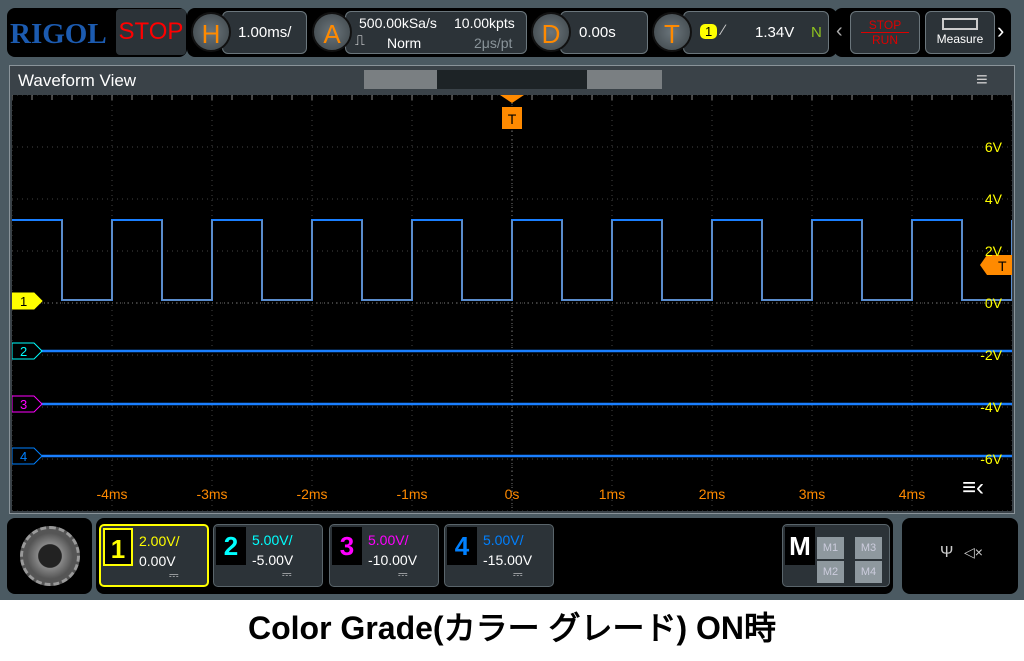  Describe the element at coordinates (211, 32) in the screenshot. I see `horizontal-key: H` at that location.